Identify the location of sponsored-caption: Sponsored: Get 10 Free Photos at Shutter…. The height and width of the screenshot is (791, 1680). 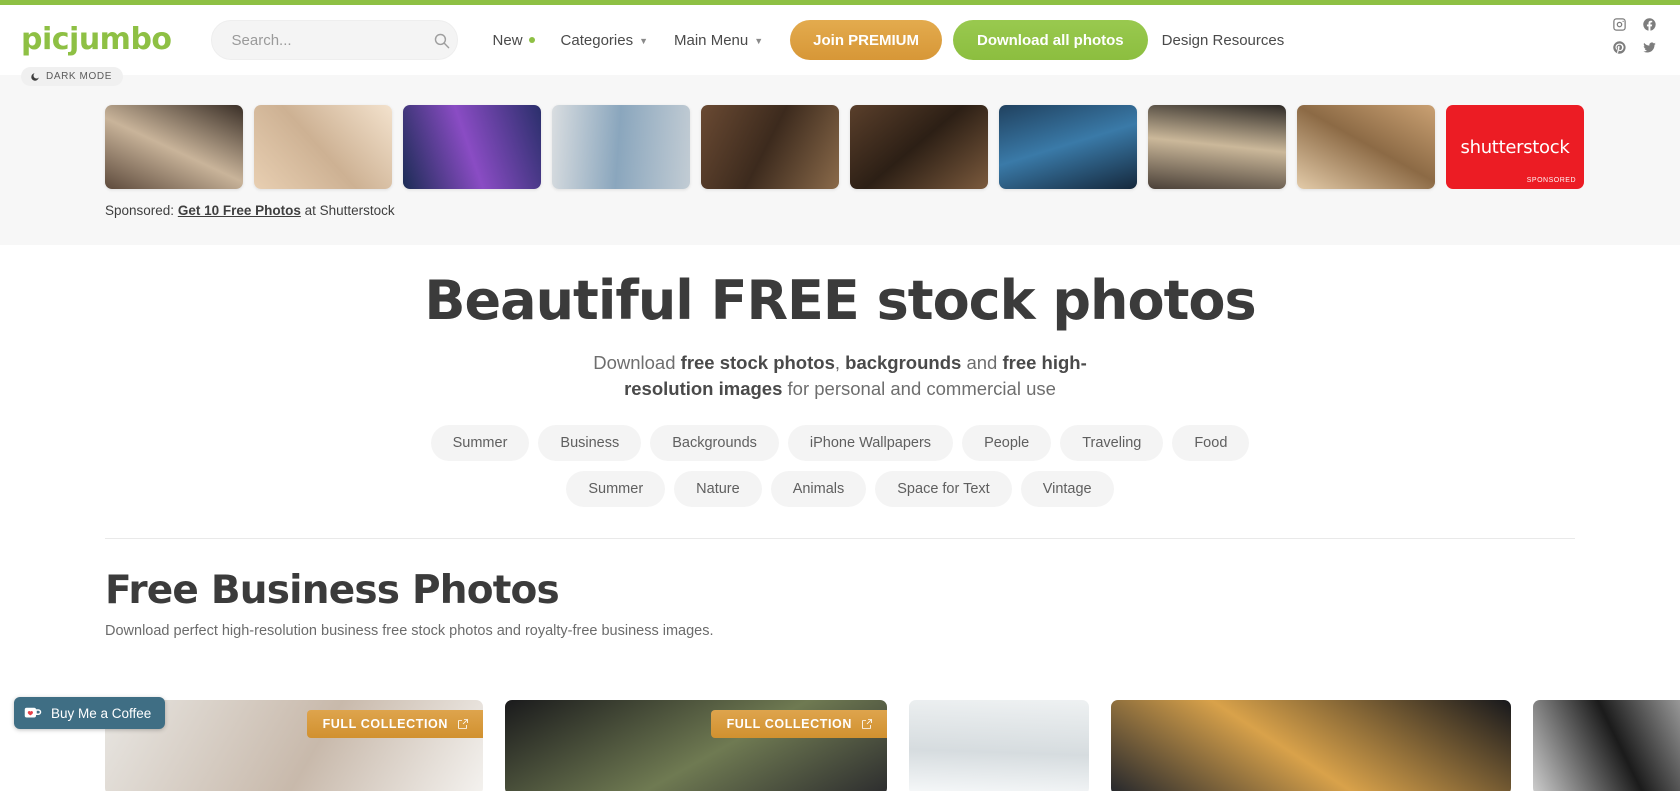
(250, 210).